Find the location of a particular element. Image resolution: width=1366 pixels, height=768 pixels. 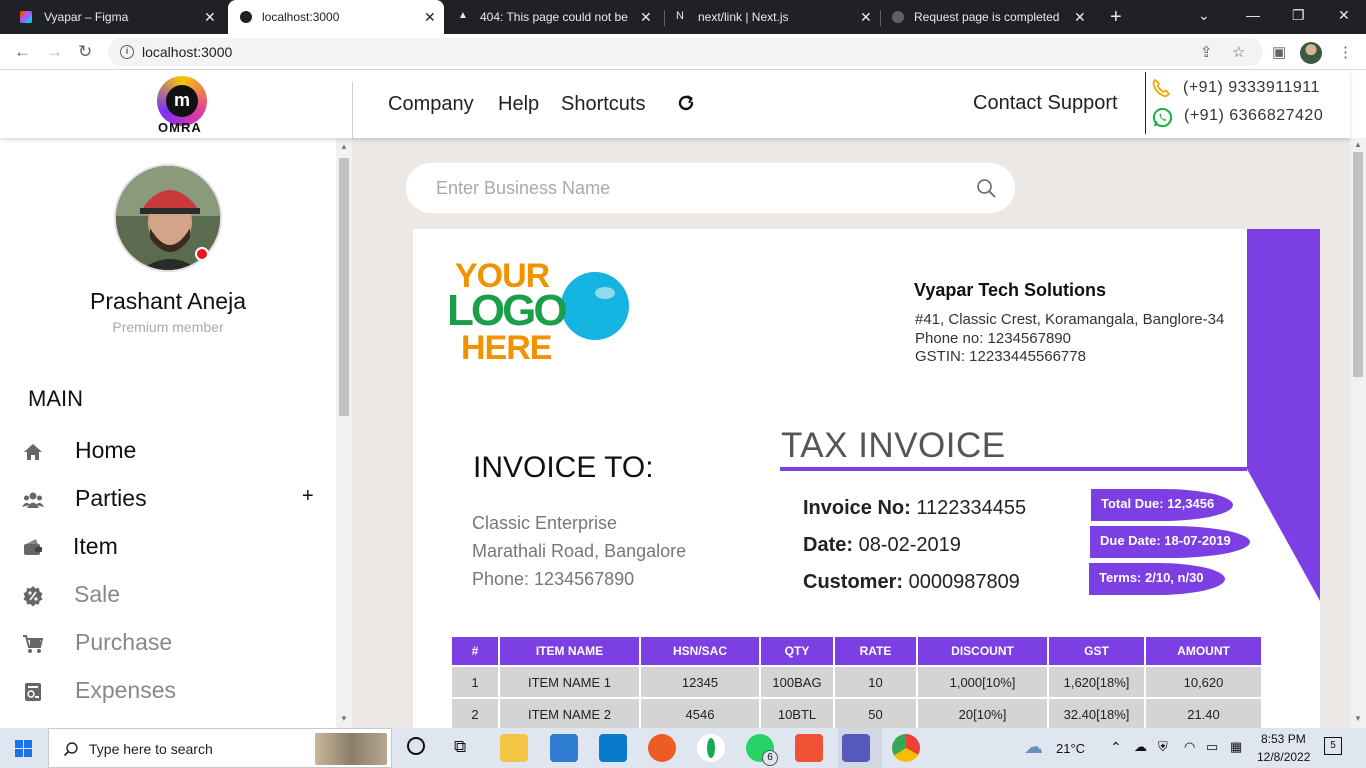

tab-search-icon: ⌄ is located at coordinates (1204, 15).